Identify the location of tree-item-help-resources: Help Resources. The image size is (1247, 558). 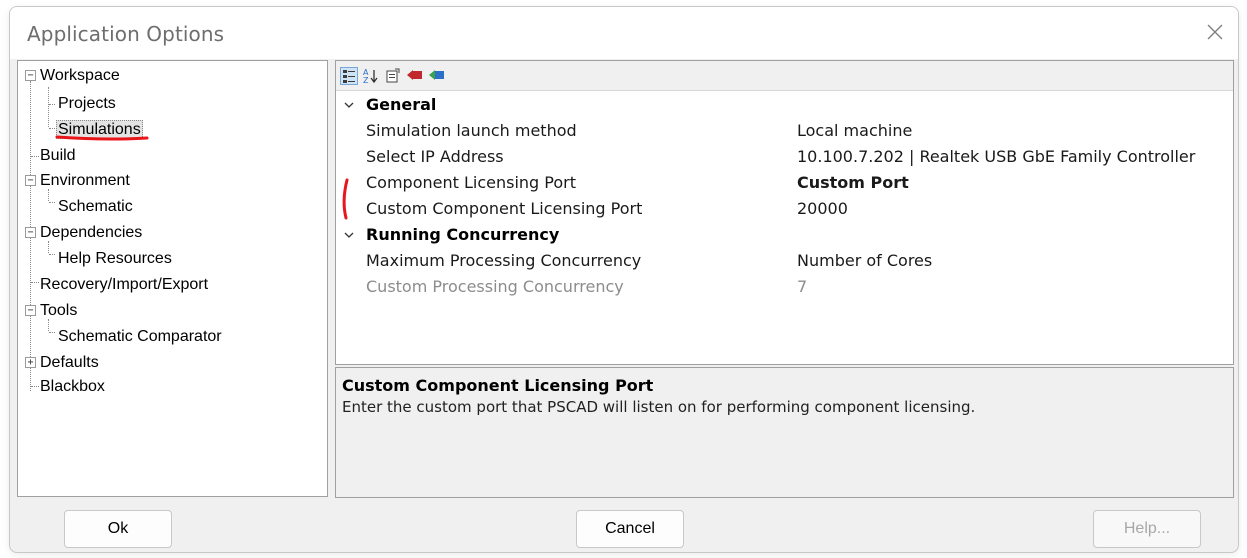
(115, 259).